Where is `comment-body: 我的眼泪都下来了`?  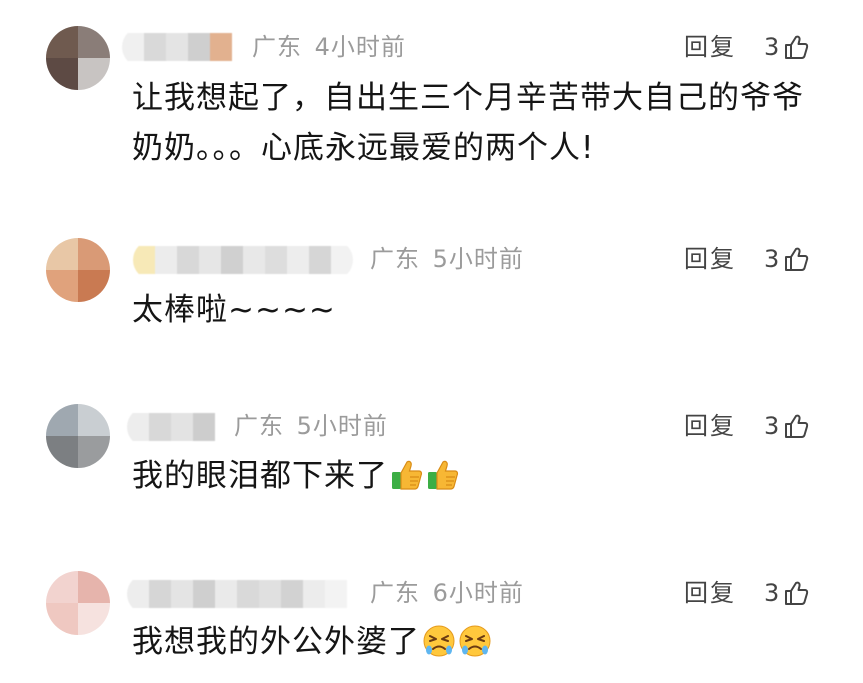 comment-body: 我的眼泪都下来了 is located at coordinates (260, 476).